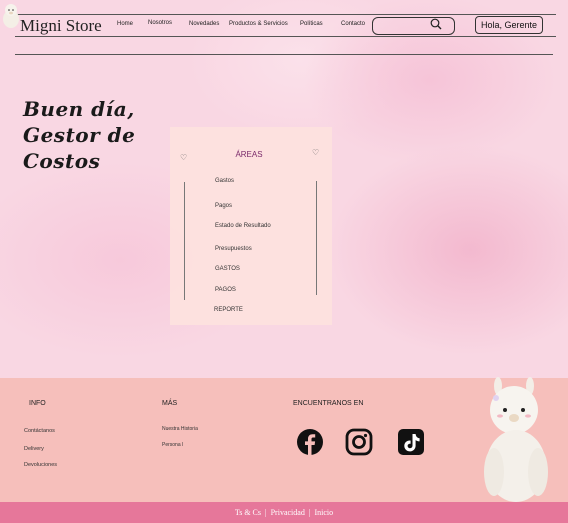 The height and width of the screenshot is (523, 568). I want to click on nav-politicas: Políticas, so click(311, 24).